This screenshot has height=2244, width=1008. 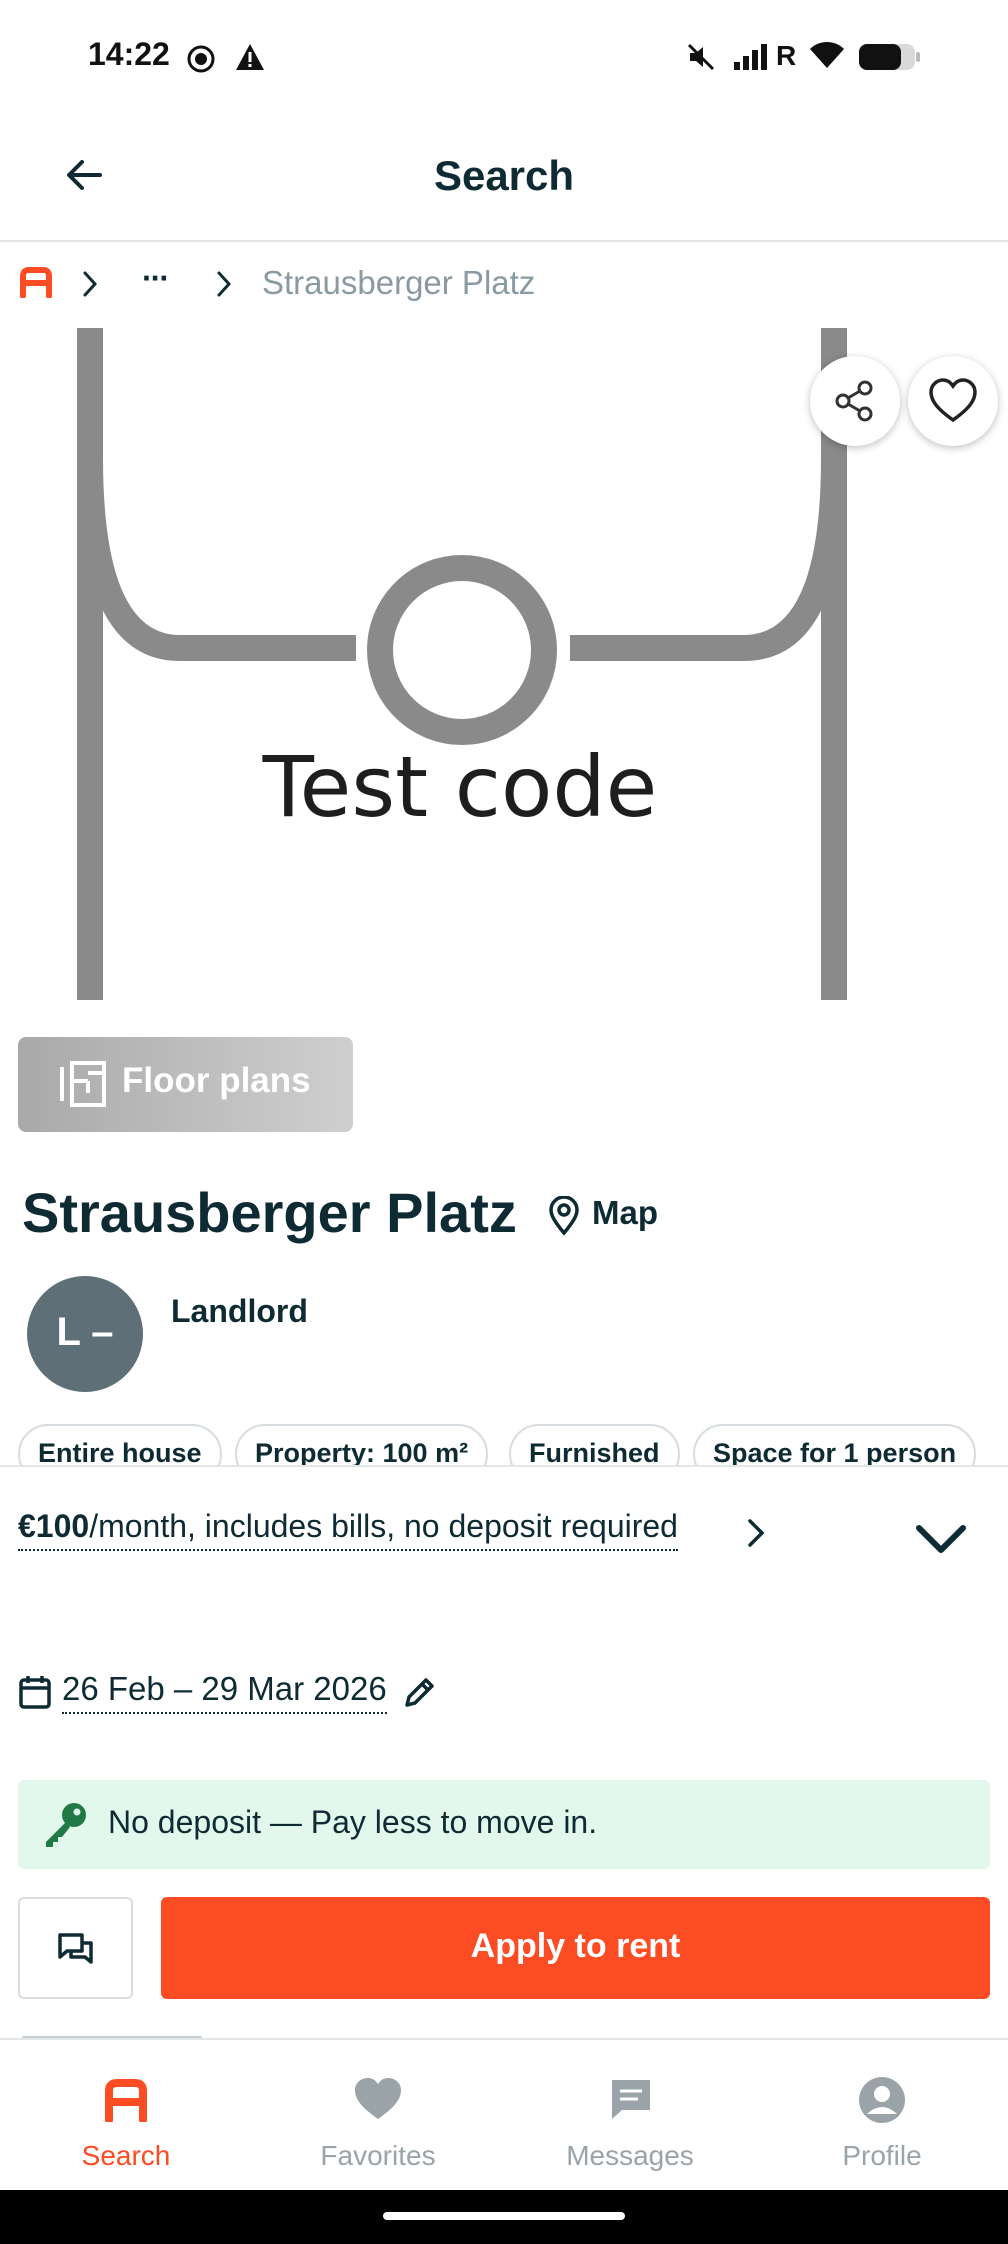 I want to click on tab-profile: Profile, so click(x=882, y=2116).